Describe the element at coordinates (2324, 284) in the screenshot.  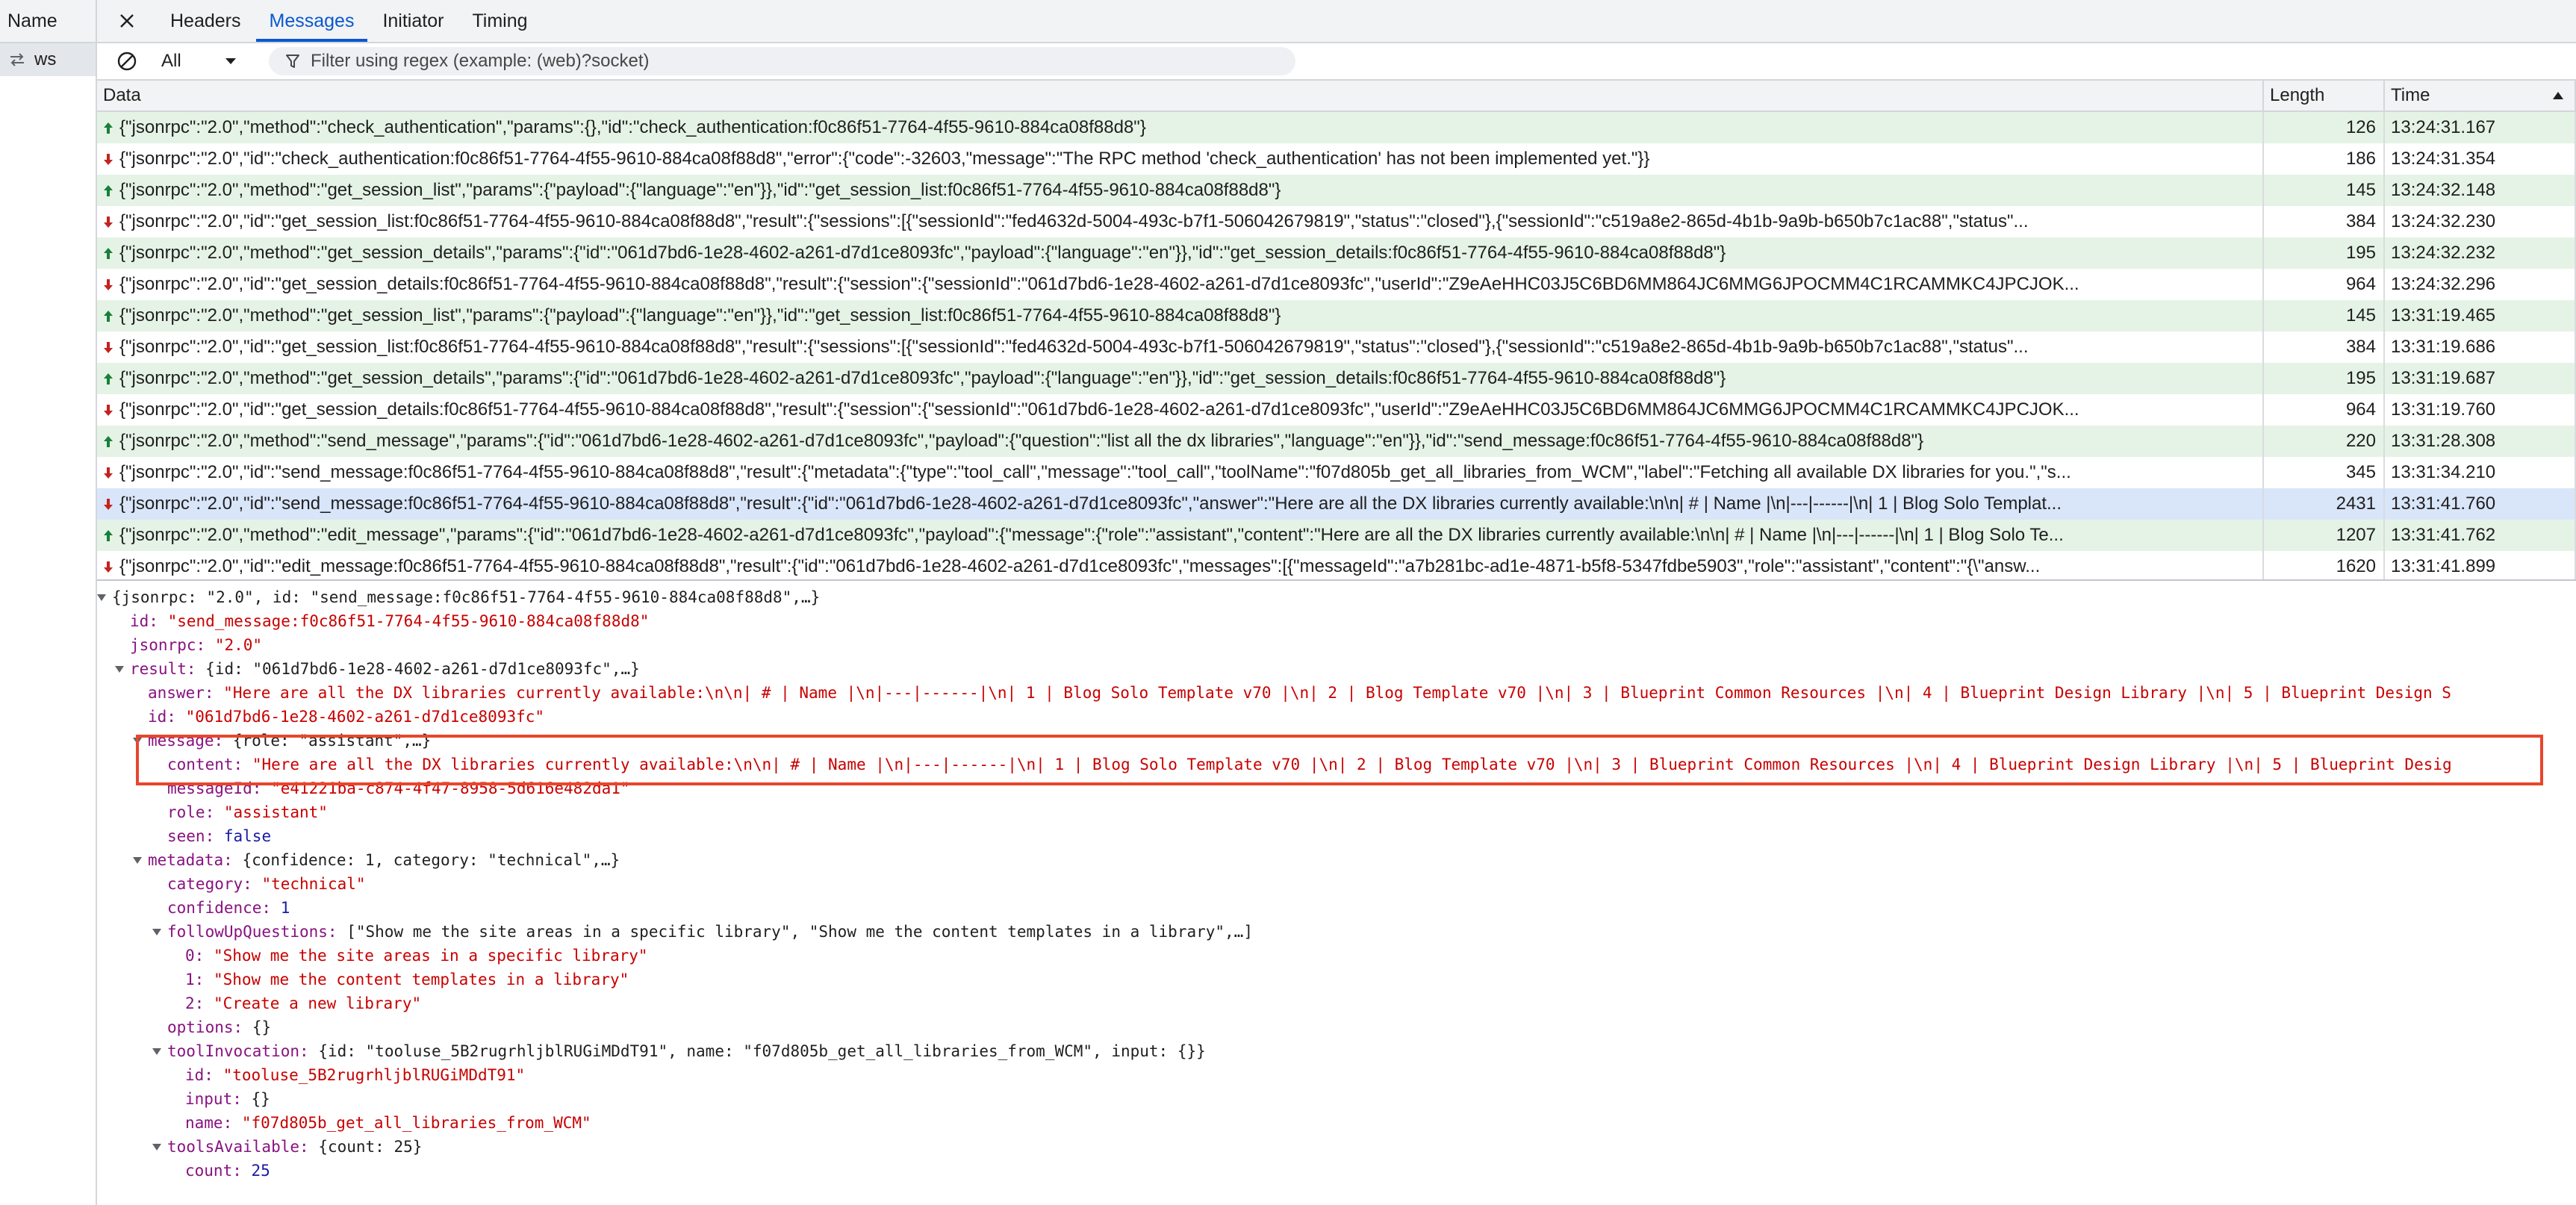
I see `message-length-cell: 964` at that location.